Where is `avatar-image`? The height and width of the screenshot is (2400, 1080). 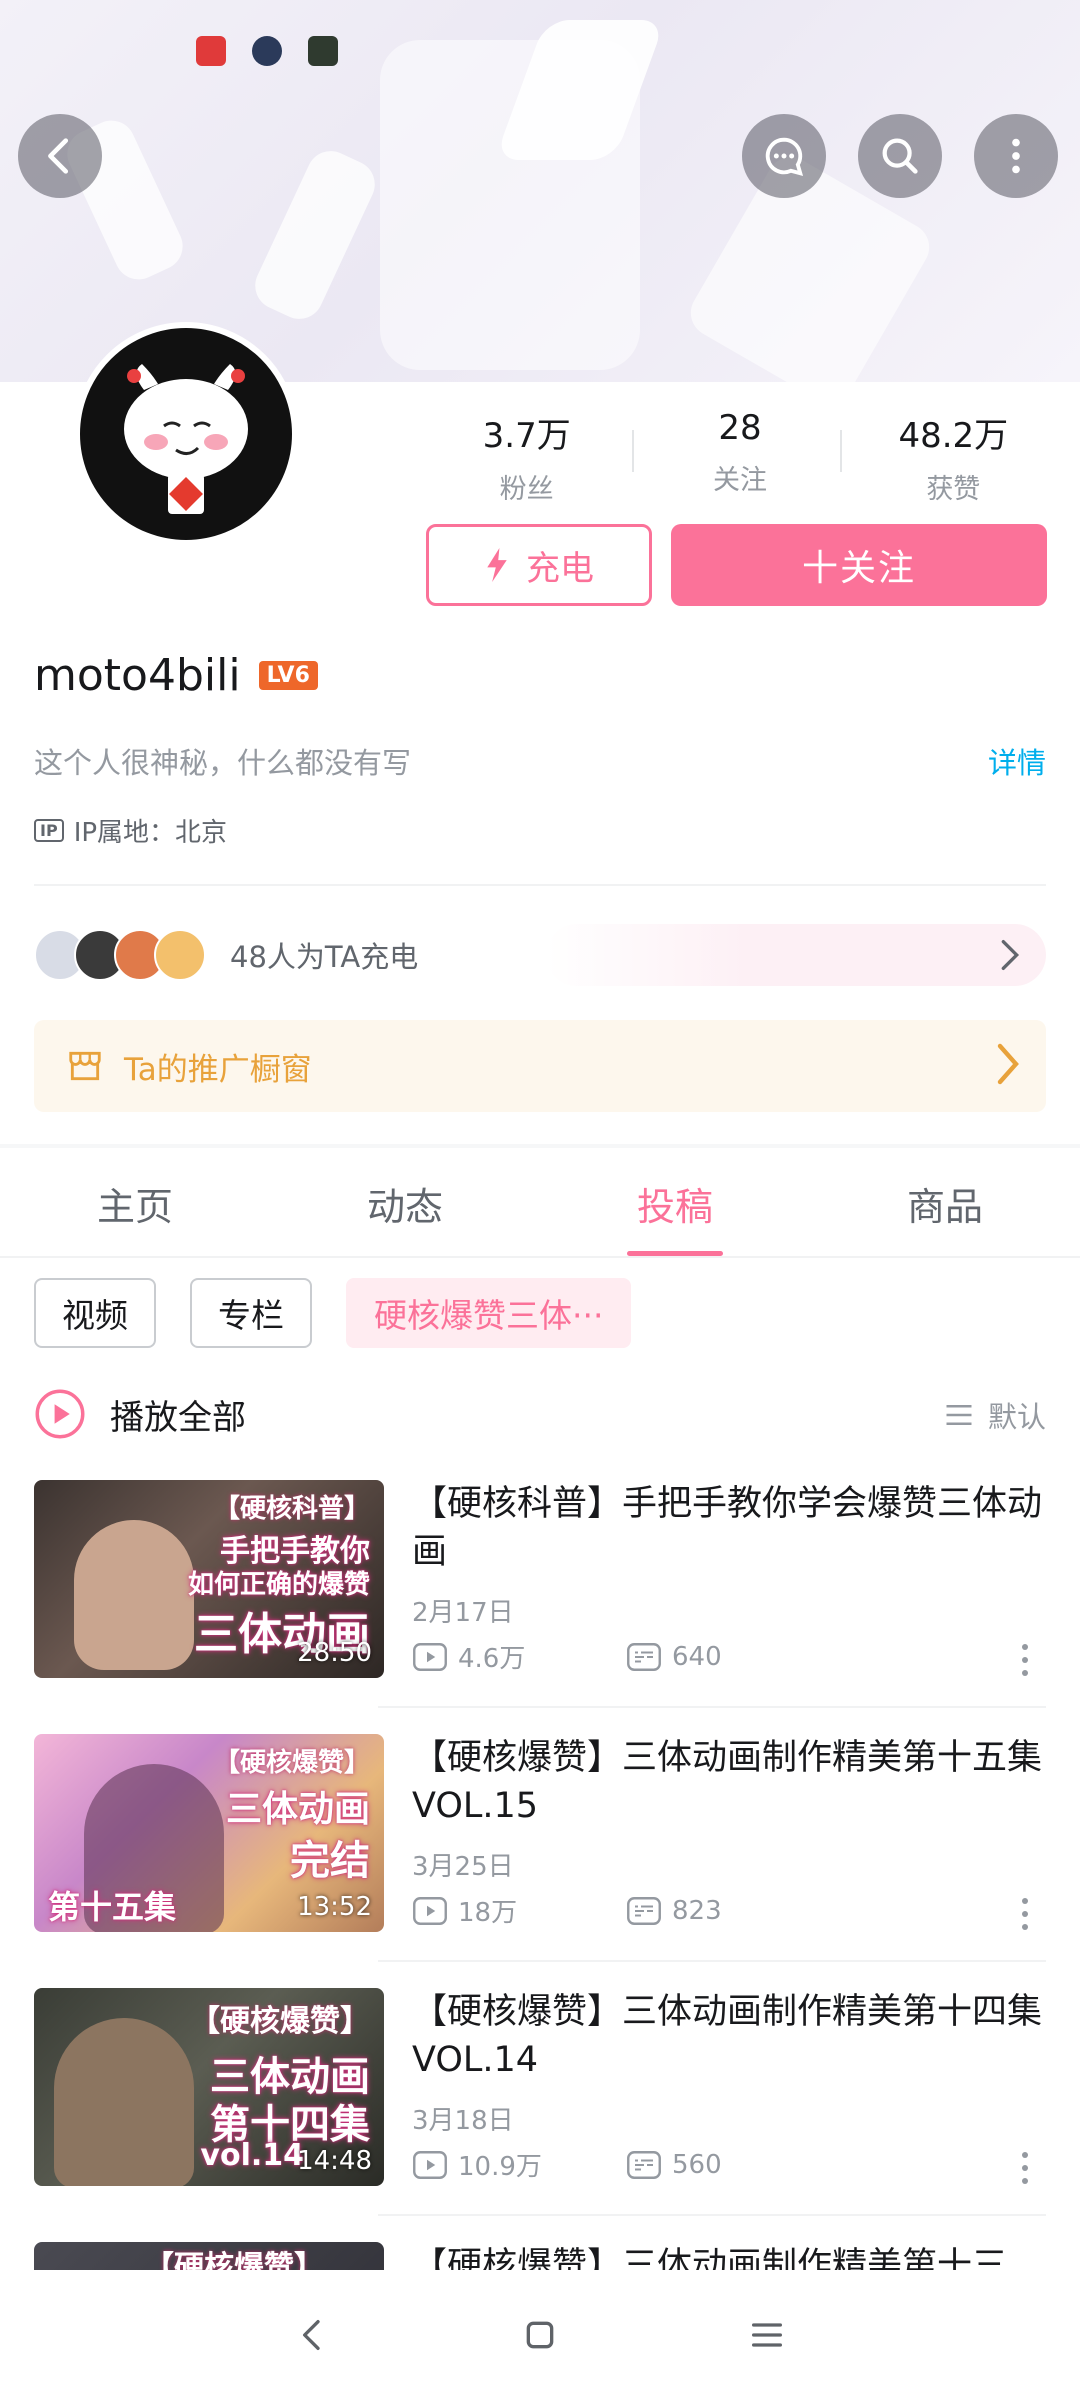 avatar-image is located at coordinates (186, 439).